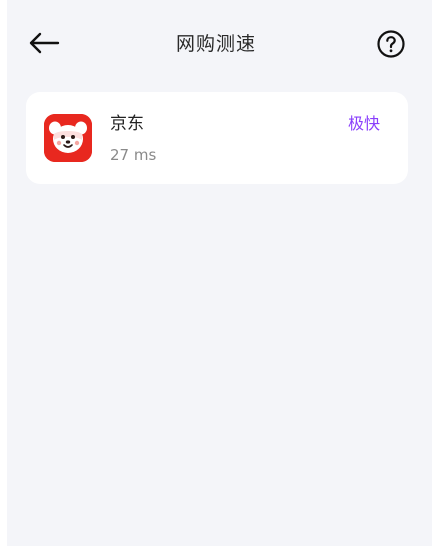 This screenshot has height=546, width=432. I want to click on result-card: 京东 27 ms 极快, so click(217, 138).